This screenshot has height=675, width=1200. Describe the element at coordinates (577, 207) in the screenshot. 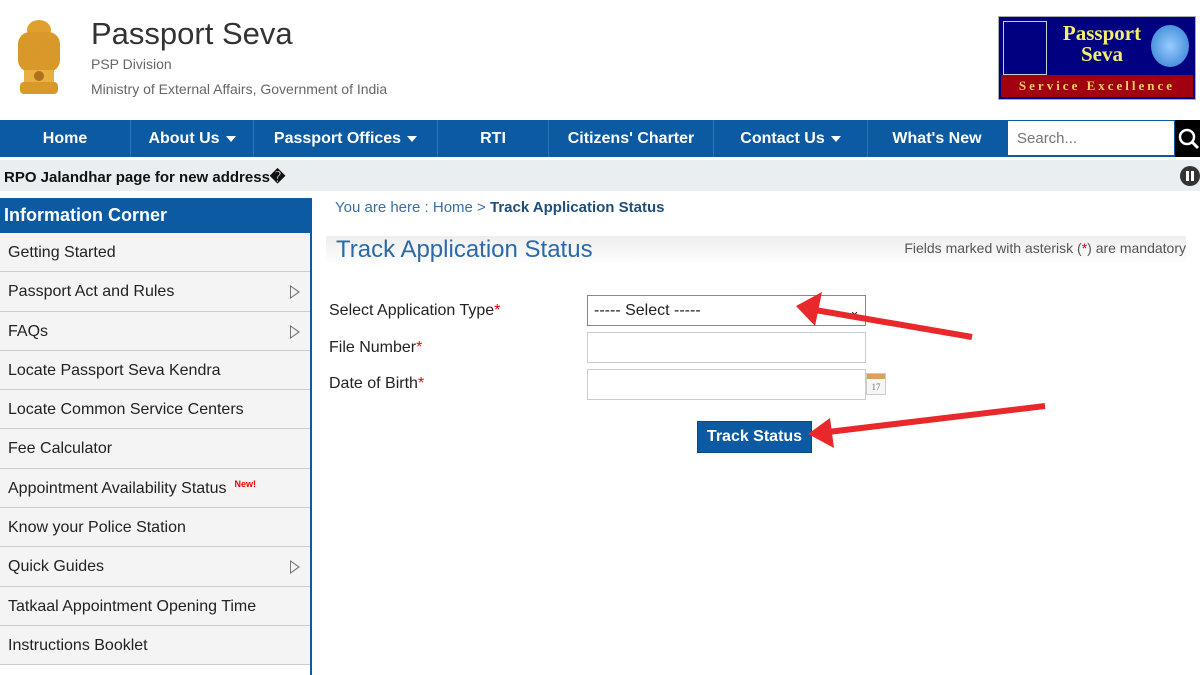

I see `breadcrumb-current: Track Application Status` at that location.